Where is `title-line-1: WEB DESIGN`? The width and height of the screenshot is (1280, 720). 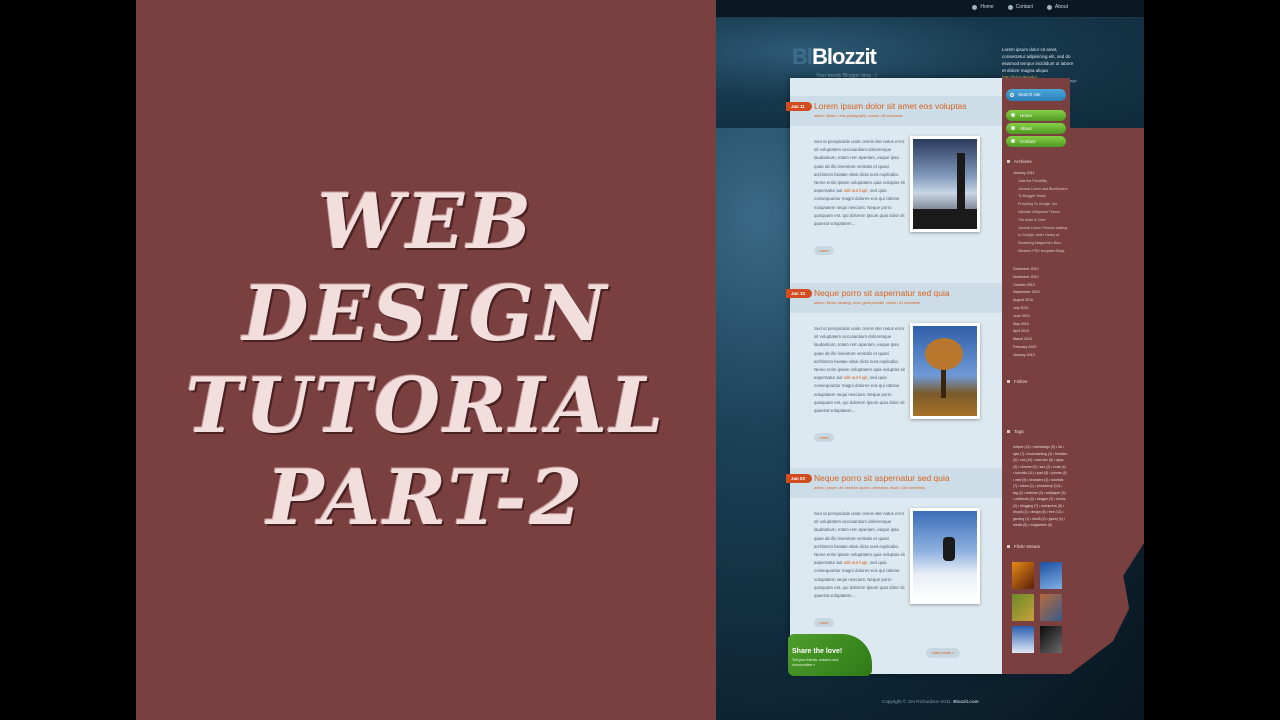 title-line-1: WEB DESIGN is located at coordinates (426, 267).